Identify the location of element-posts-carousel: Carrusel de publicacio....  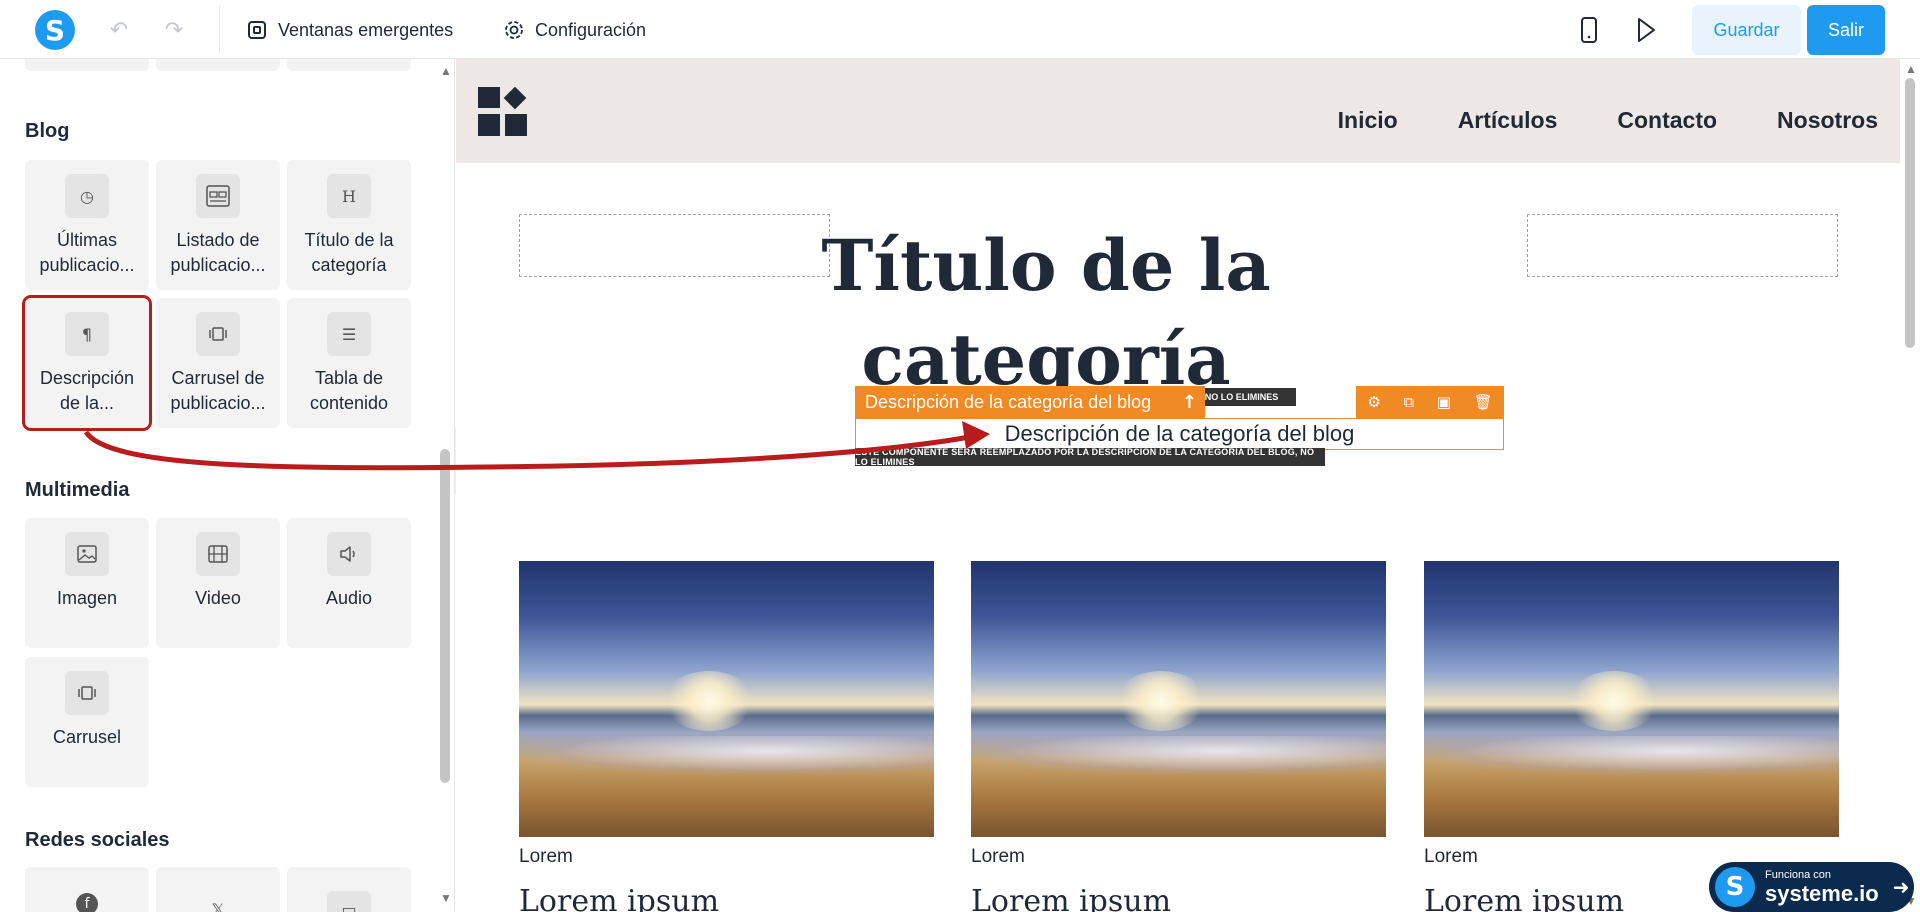
(218, 363).